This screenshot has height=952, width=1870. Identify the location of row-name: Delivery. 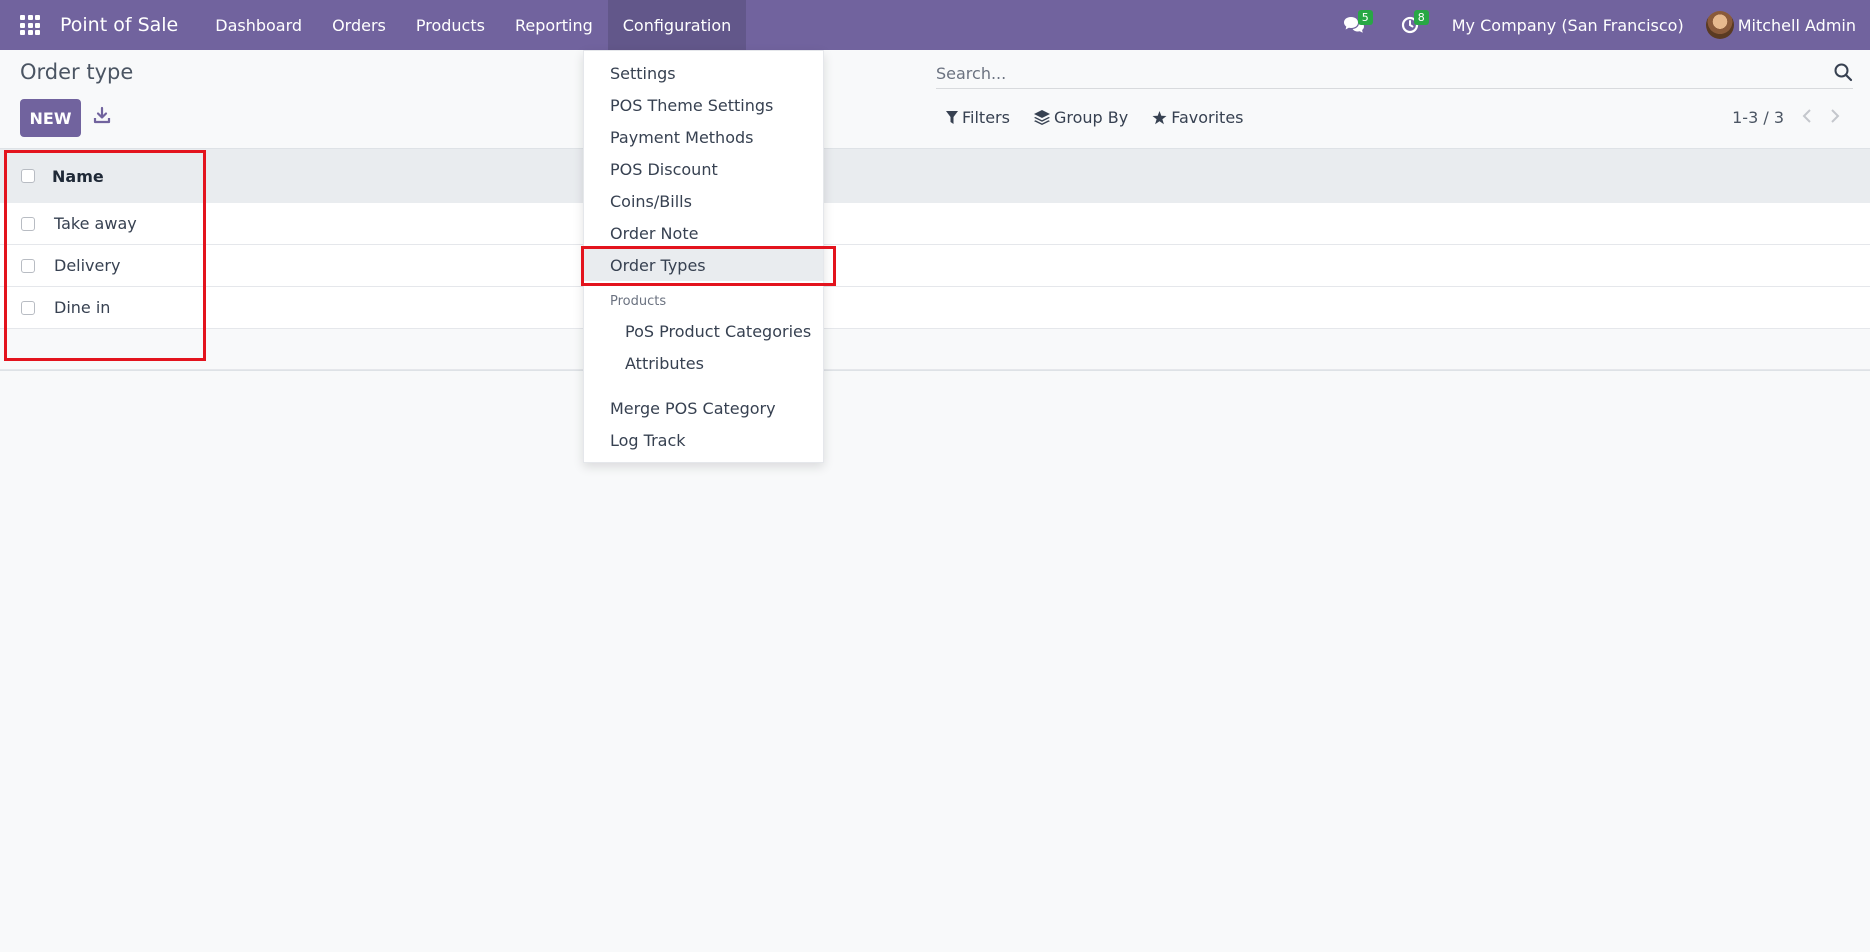
(87, 265).